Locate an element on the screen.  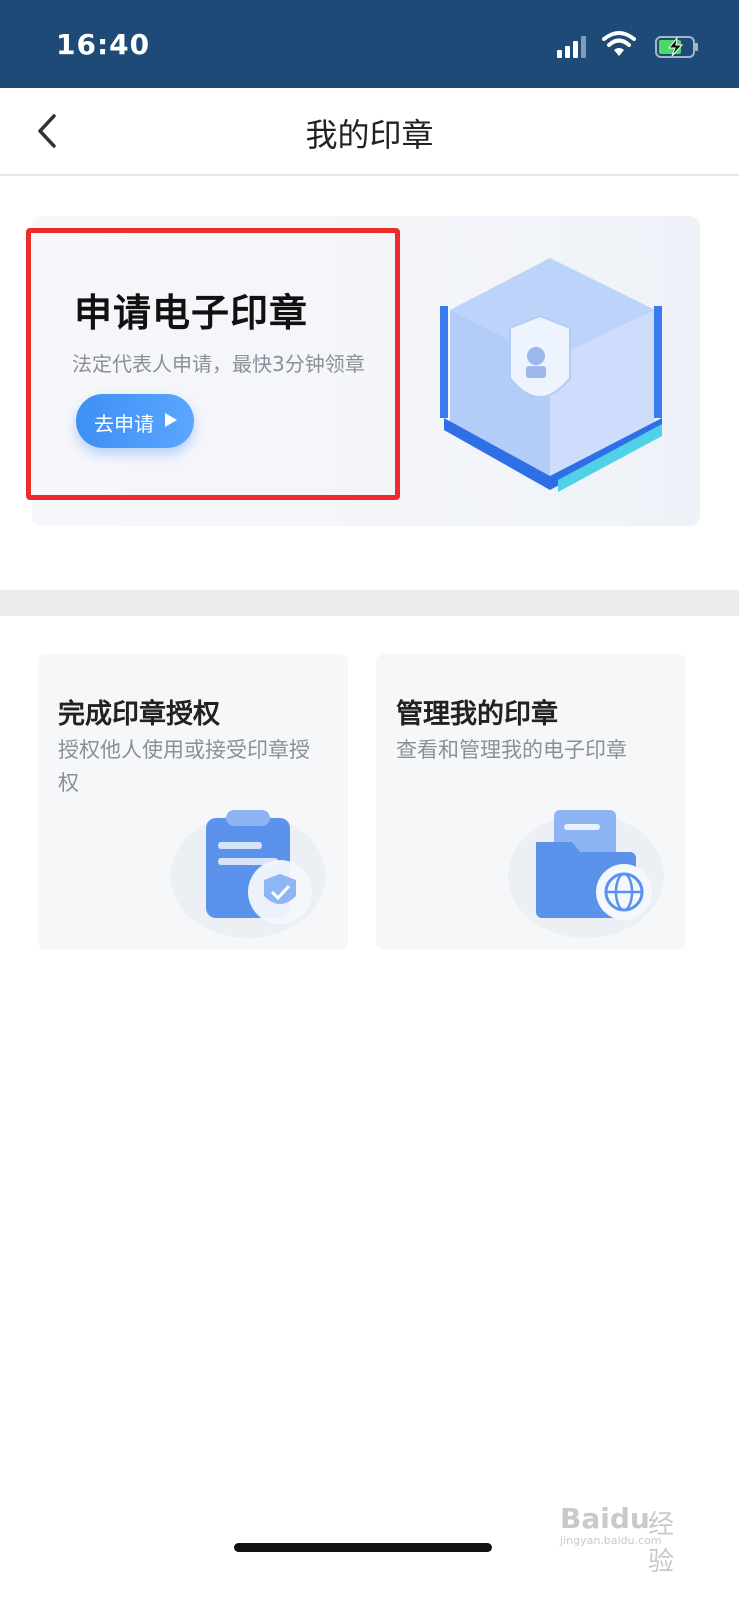
status-time: 16:40 is located at coordinates (103, 44).